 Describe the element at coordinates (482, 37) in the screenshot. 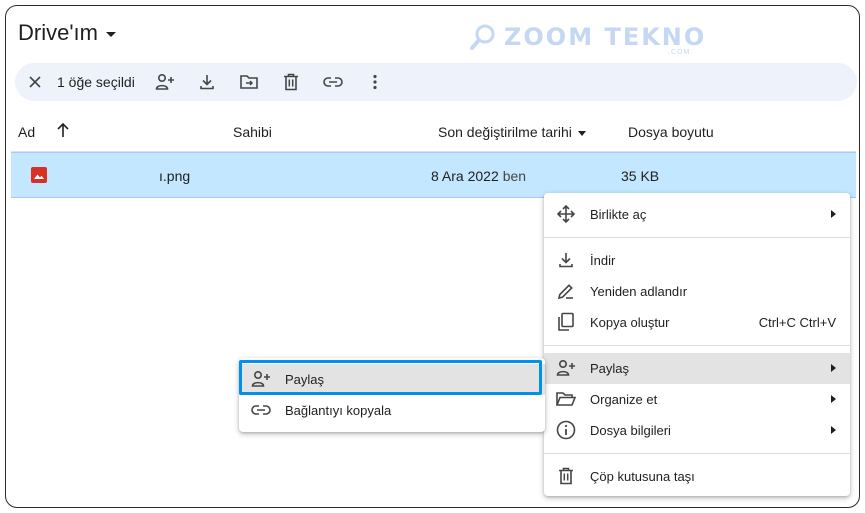

I see `magnifier-icon` at that location.